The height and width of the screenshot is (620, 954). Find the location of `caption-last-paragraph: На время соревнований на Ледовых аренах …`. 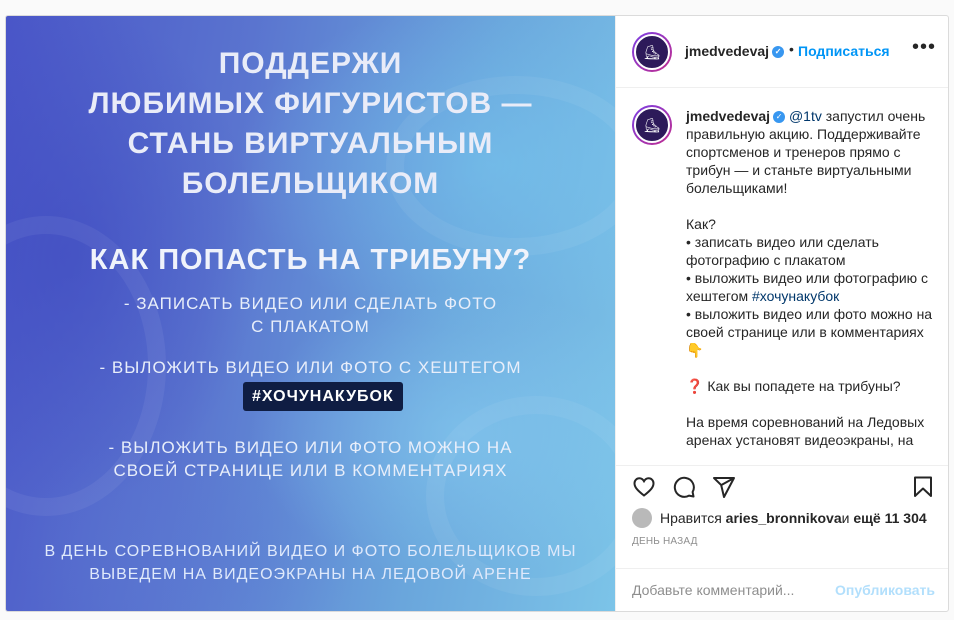

caption-last-paragraph: На время соревнований на Ледовых аренах … is located at coordinates (805, 431).